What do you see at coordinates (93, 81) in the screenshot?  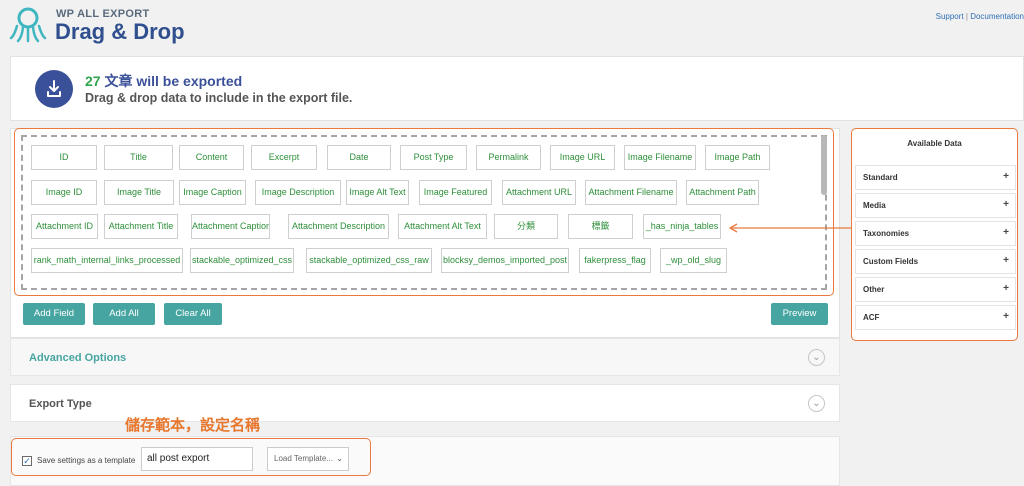 I see `export-count: 27` at bounding box center [93, 81].